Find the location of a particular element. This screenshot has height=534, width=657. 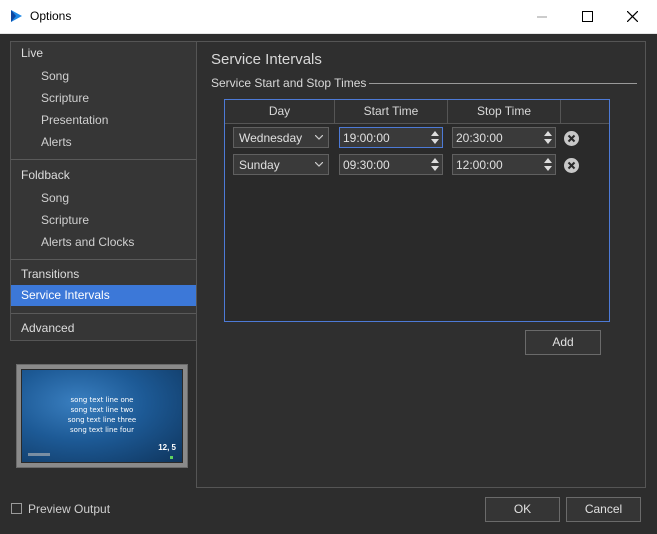

sidebar-item-foldback-alerts-clocks: Alerts and Clocks is located at coordinates (87, 242).